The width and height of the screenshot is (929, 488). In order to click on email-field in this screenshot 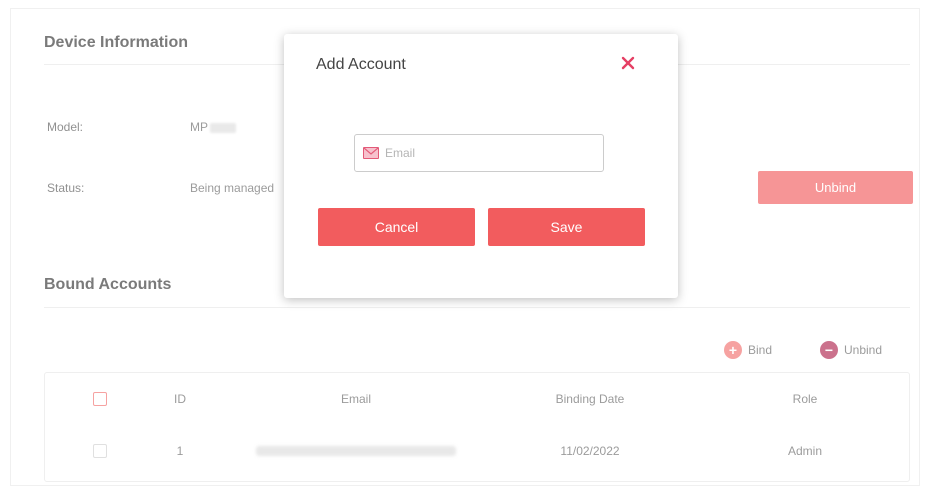, I will do `click(479, 153)`.